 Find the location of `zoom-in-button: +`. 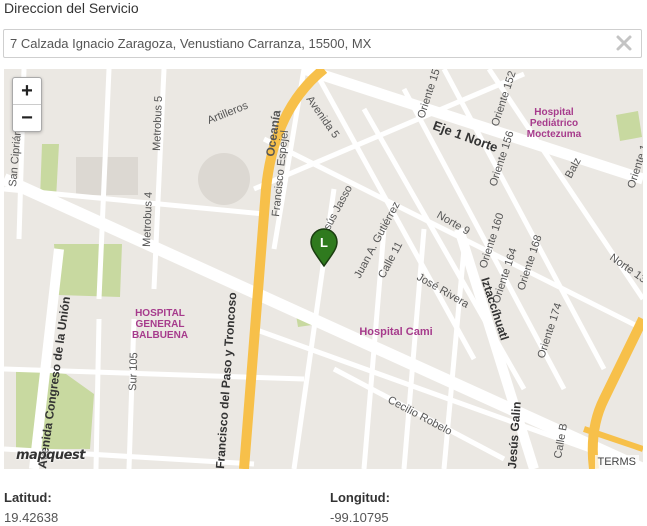

zoom-in-button: + is located at coordinates (27, 91).